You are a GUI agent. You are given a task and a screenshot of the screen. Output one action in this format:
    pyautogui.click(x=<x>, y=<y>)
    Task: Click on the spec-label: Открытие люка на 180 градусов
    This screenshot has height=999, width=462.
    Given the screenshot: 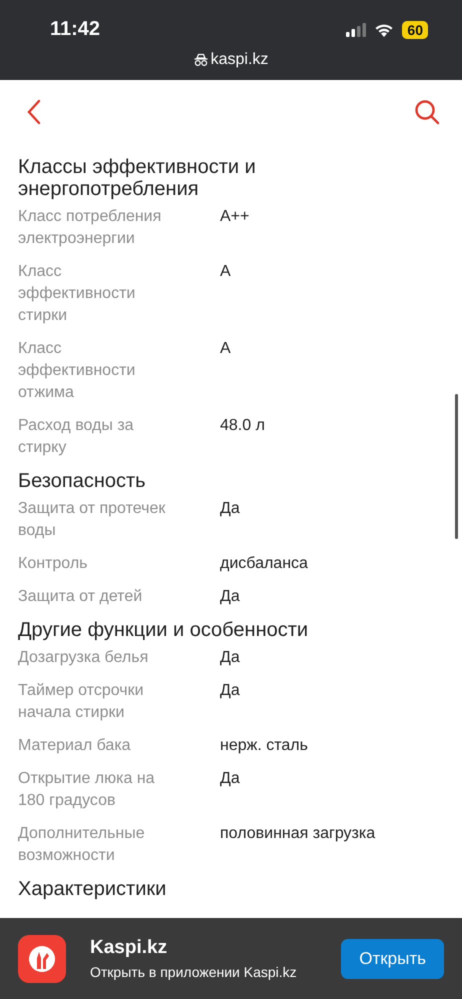 What is the action you would take?
    pyautogui.click(x=87, y=790)
    